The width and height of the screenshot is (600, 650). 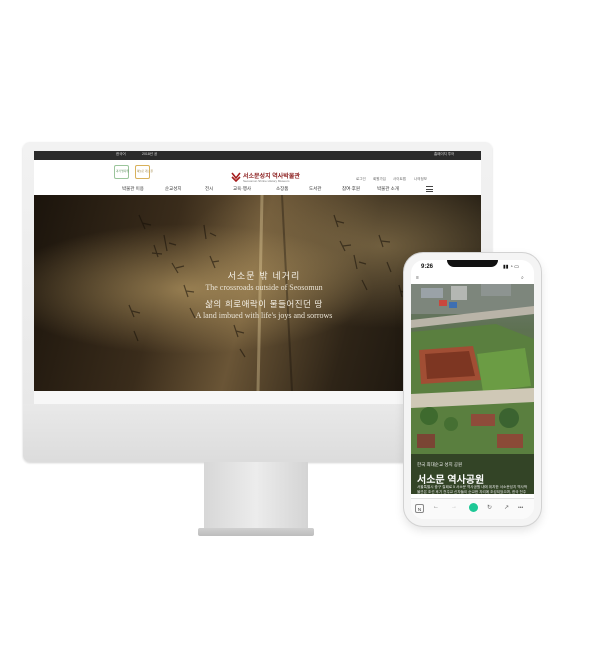 I want to click on nav-item-collection: 소장품, so click(x=282, y=189).